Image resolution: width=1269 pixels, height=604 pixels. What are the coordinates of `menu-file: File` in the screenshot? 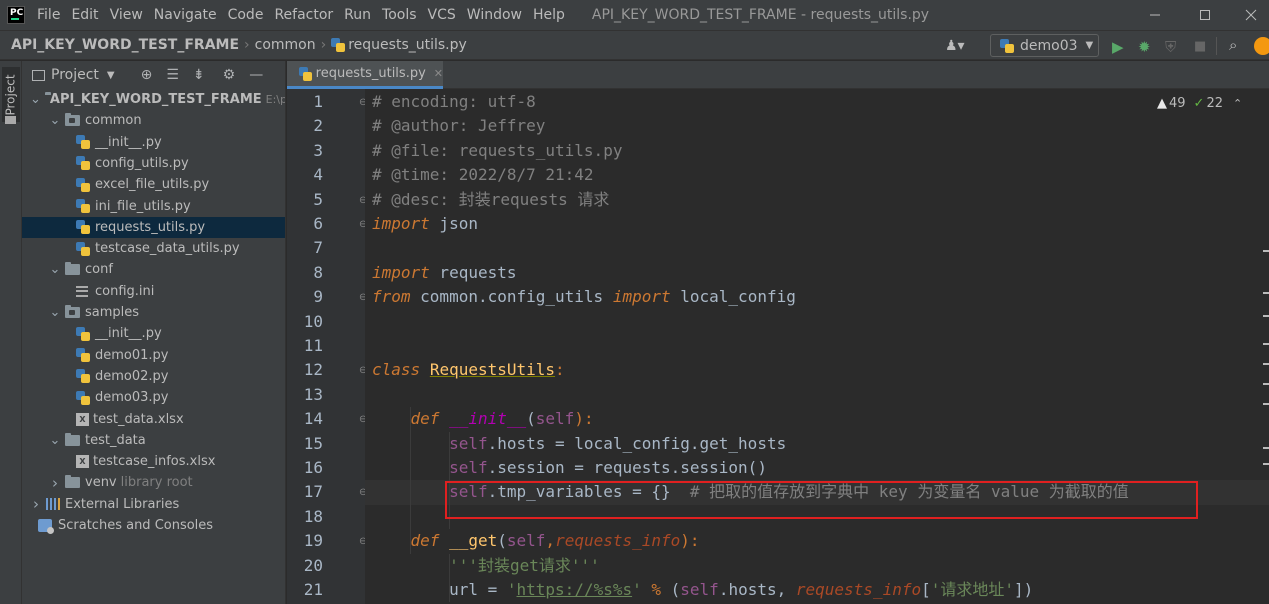 It's located at (48, 15).